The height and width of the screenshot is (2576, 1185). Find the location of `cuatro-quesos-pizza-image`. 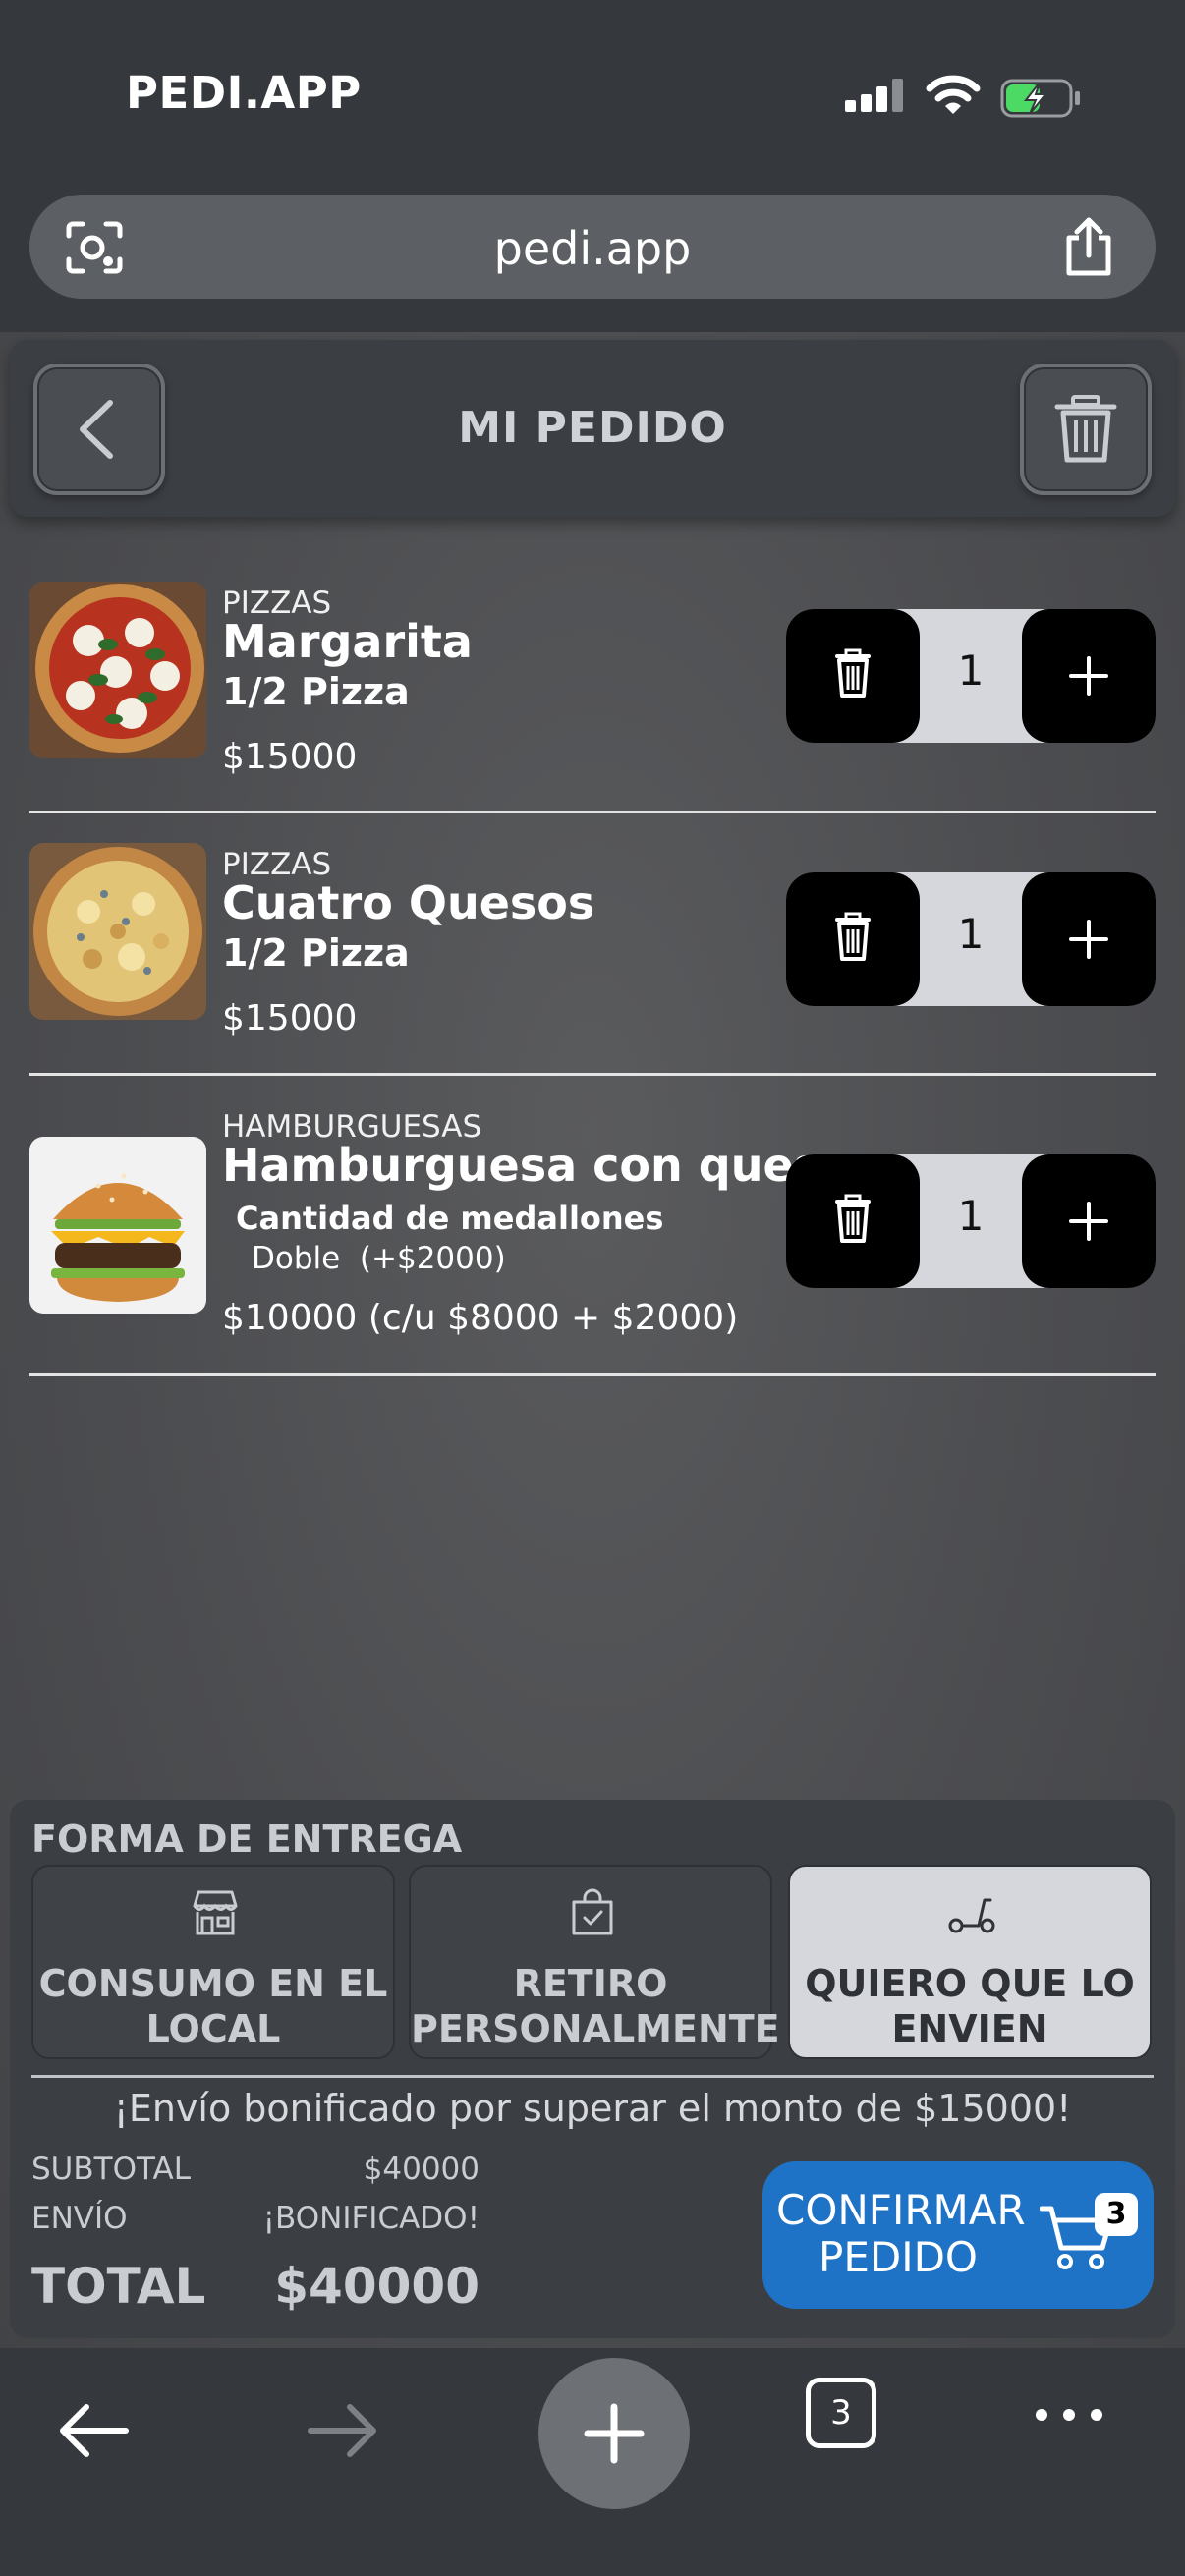

cuatro-quesos-pizza-image is located at coordinates (118, 931).